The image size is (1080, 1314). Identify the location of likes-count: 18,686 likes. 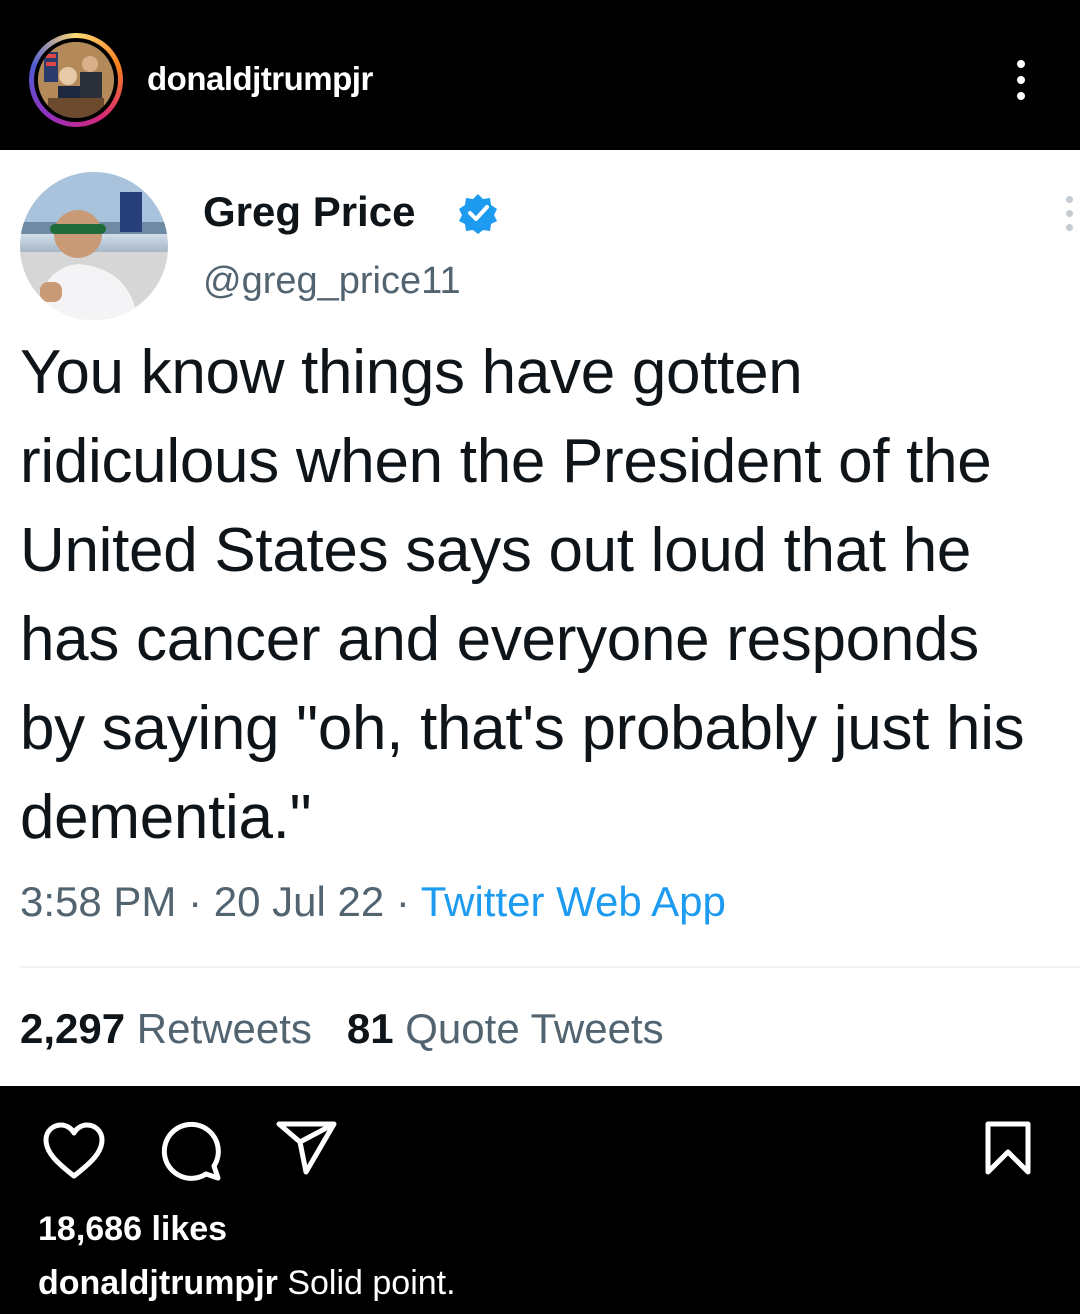
(132, 1229).